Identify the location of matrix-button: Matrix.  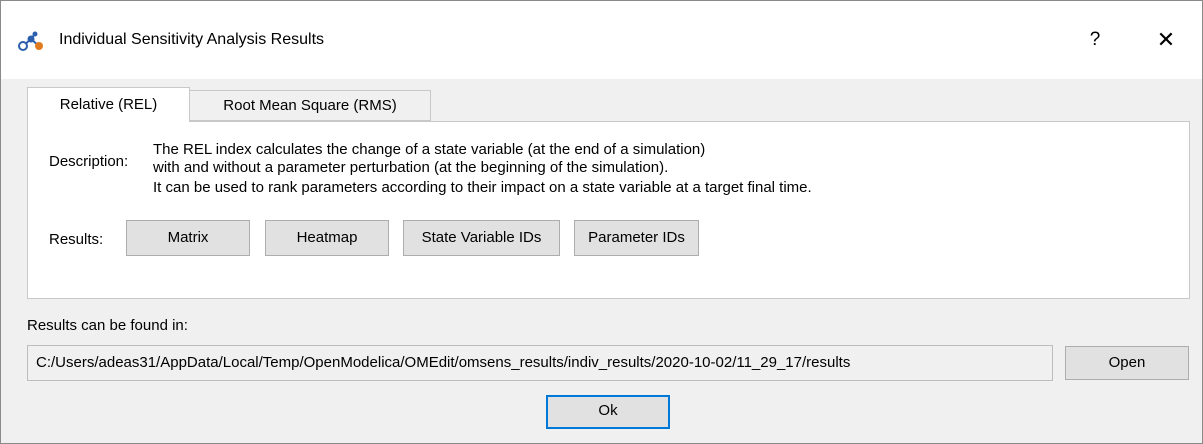
(188, 238).